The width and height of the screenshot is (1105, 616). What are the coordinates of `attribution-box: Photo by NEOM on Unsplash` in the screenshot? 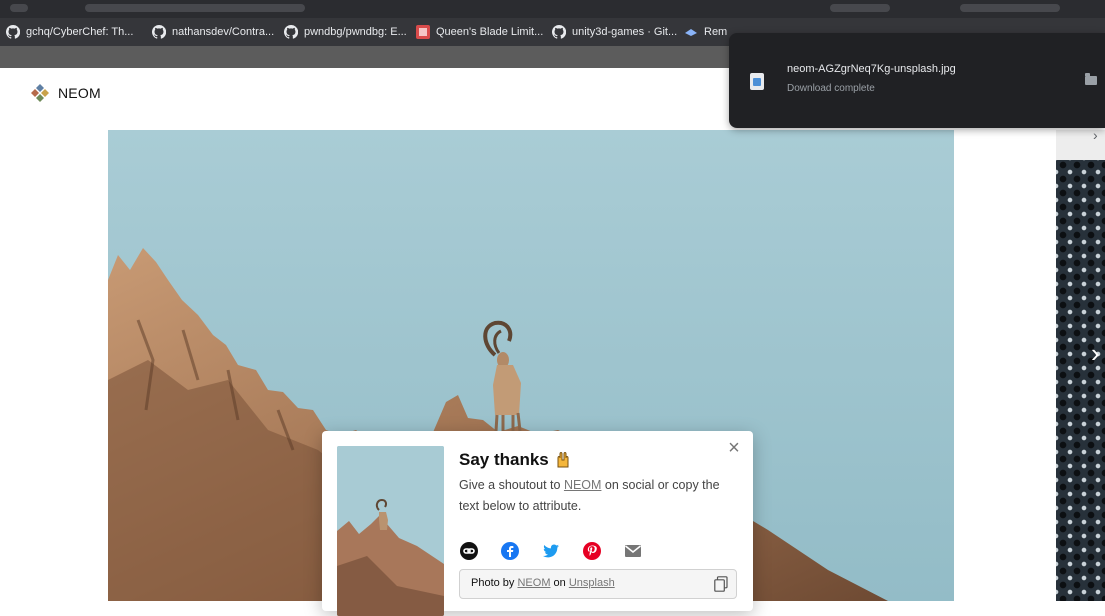 It's located at (598, 584).